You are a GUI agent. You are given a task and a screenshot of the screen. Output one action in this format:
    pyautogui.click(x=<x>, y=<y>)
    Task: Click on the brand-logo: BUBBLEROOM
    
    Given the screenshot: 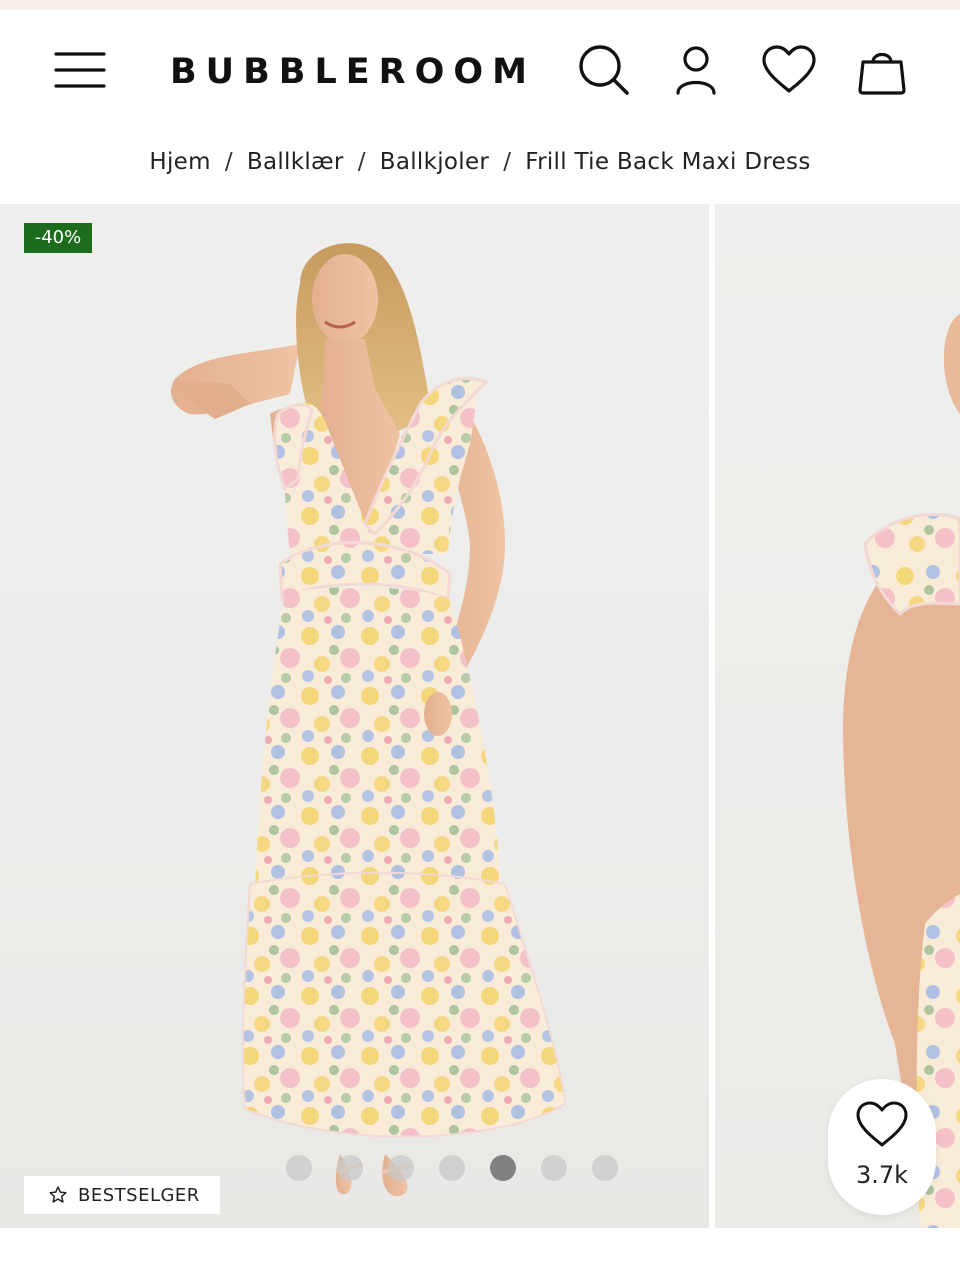 What is the action you would take?
    pyautogui.click(x=348, y=72)
    